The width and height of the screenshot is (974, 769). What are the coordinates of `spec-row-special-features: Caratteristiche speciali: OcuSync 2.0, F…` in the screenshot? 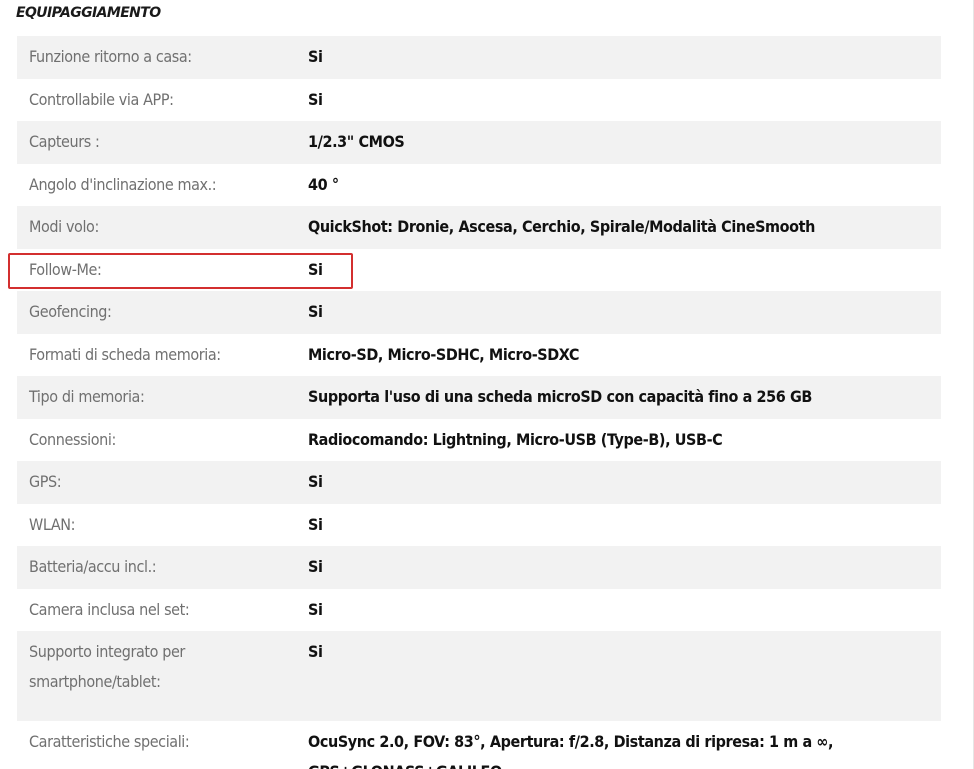 It's located at (479, 745).